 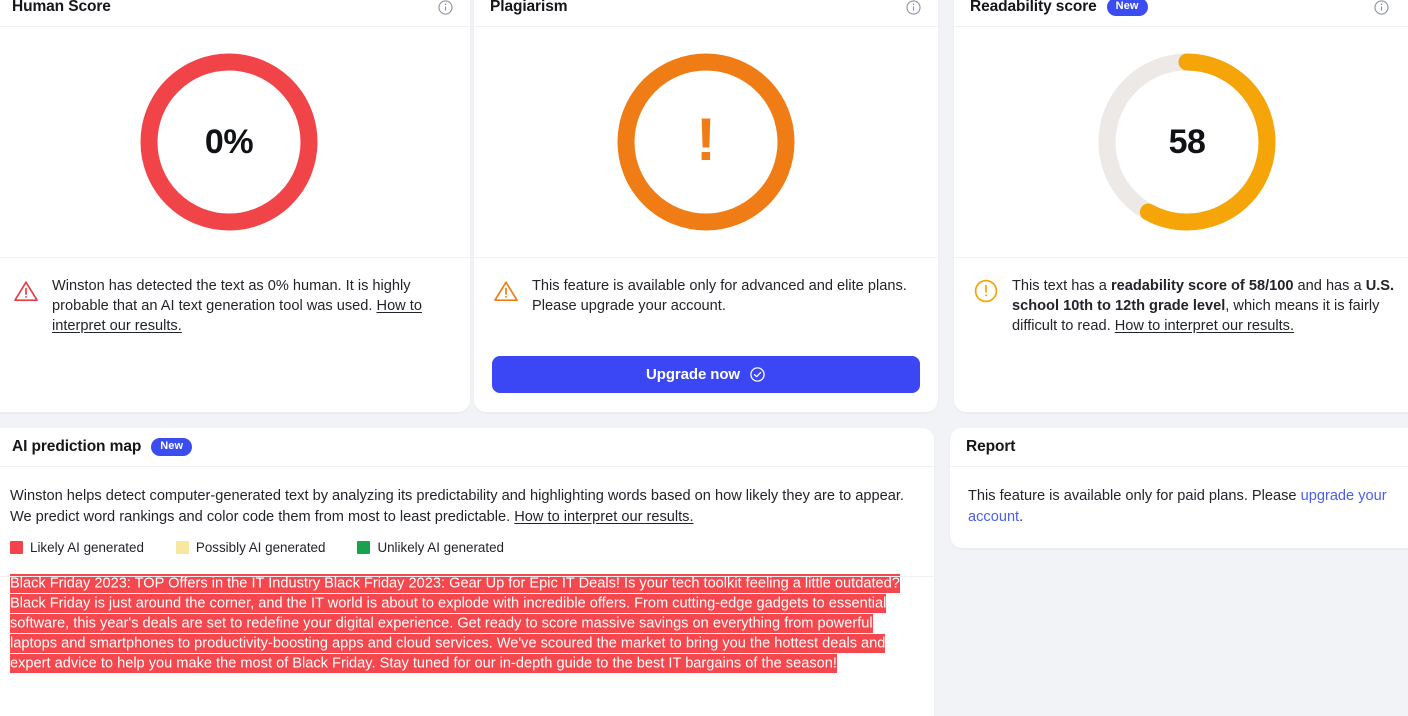 What do you see at coordinates (991, 446) in the screenshot?
I see `report-title: Report` at bounding box center [991, 446].